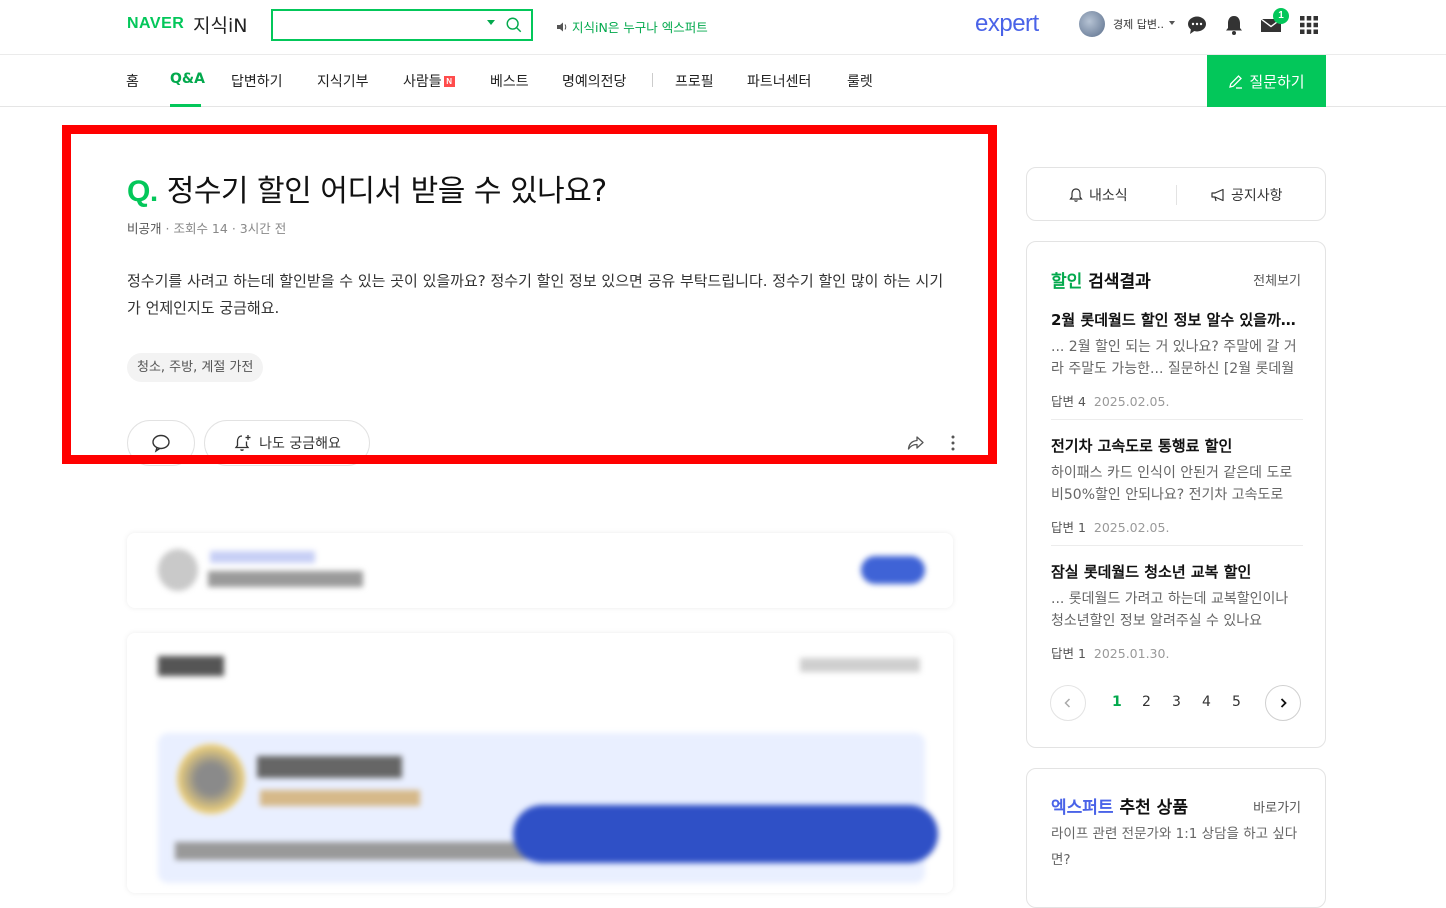  What do you see at coordinates (1206, 702) in the screenshot?
I see `page-number: 4` at bounding box center [1206, 702].